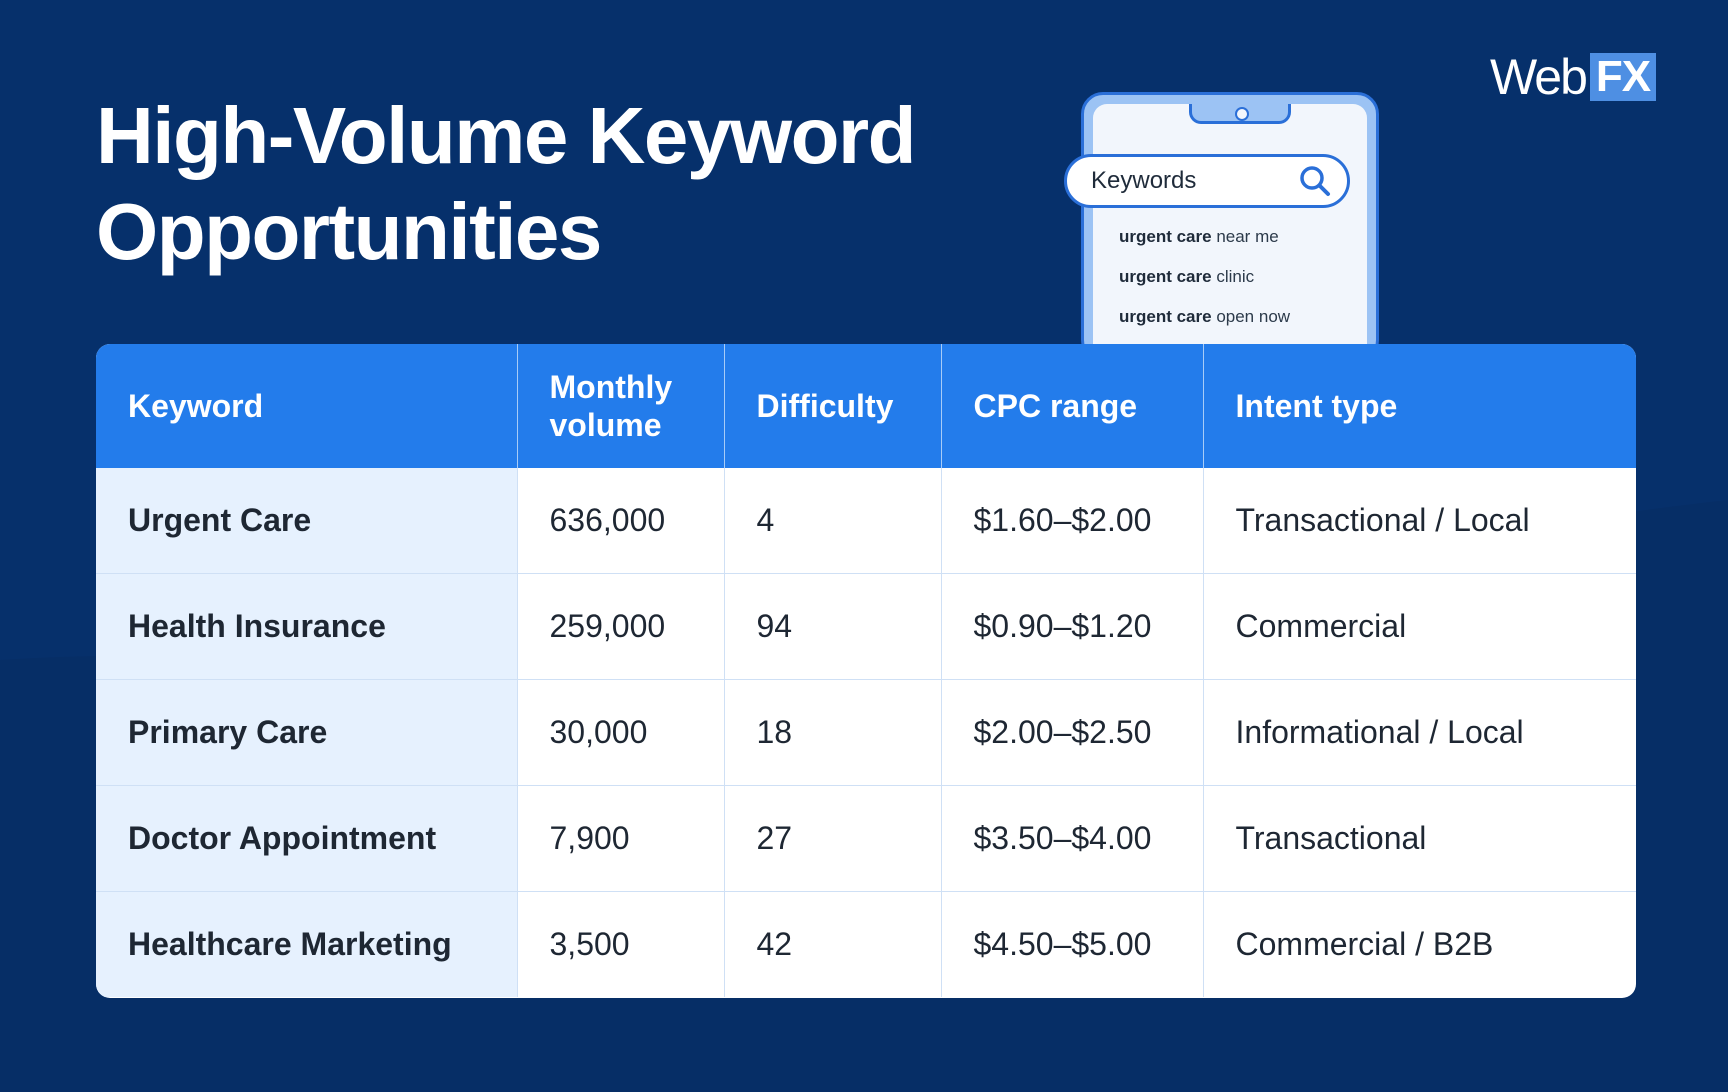 Image resolution: width=1728 pixels, height=1092 pixels. What do you see at coordinates (1419, 838) in the screenshot?
I see `cell-intent: Transactional` at bounding box center [1419, 838].